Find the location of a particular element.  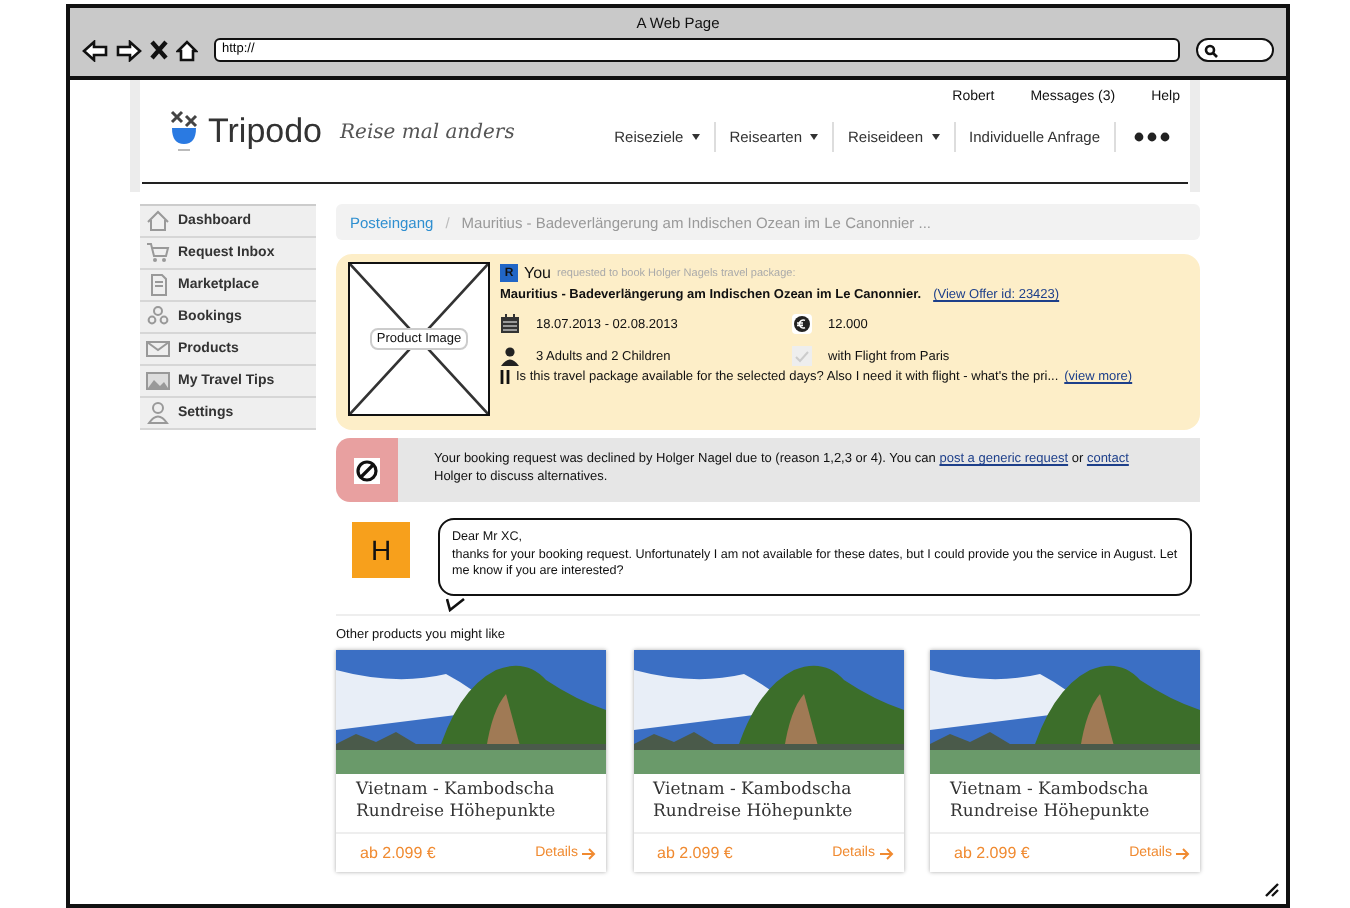

tagline: Reise mal anders is located at coordinates (427, 132).